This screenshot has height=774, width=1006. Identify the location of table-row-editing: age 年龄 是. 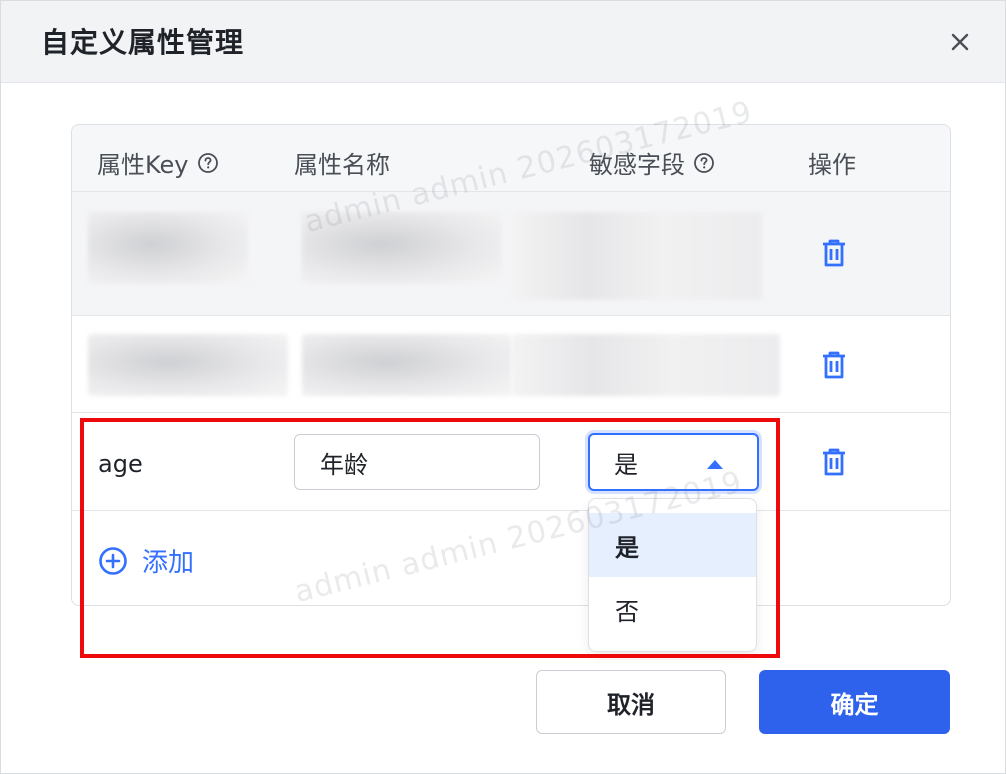
(511, 462).